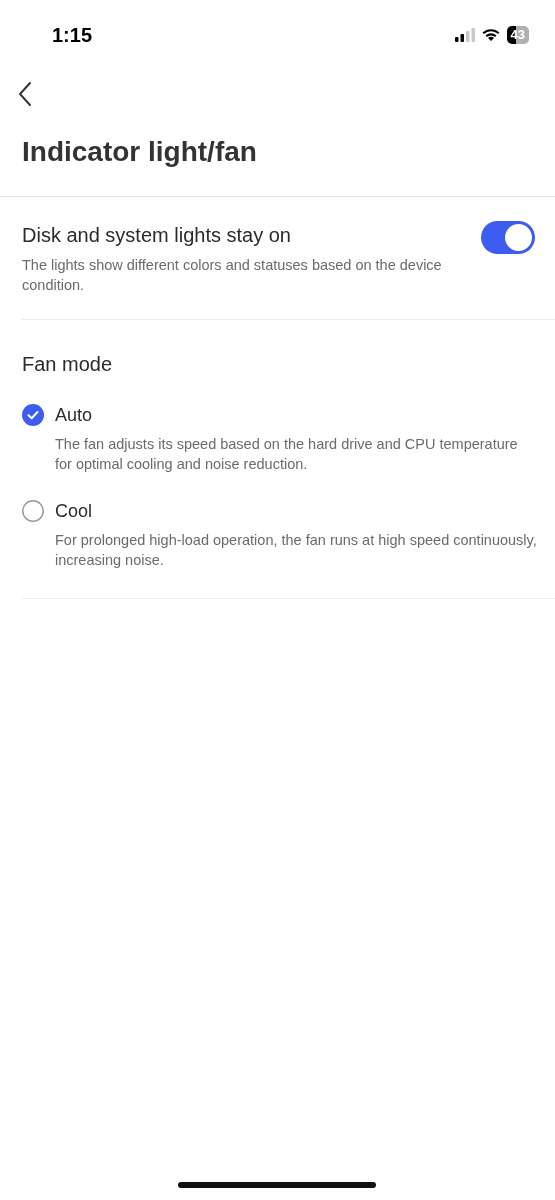 The height and width of the screenshot is (1200, 555). Describe the element at coordinates (232, 275) in the screenshot. I see `setting-description: The lights show different colors and statuses based on the device condition.` at that location.